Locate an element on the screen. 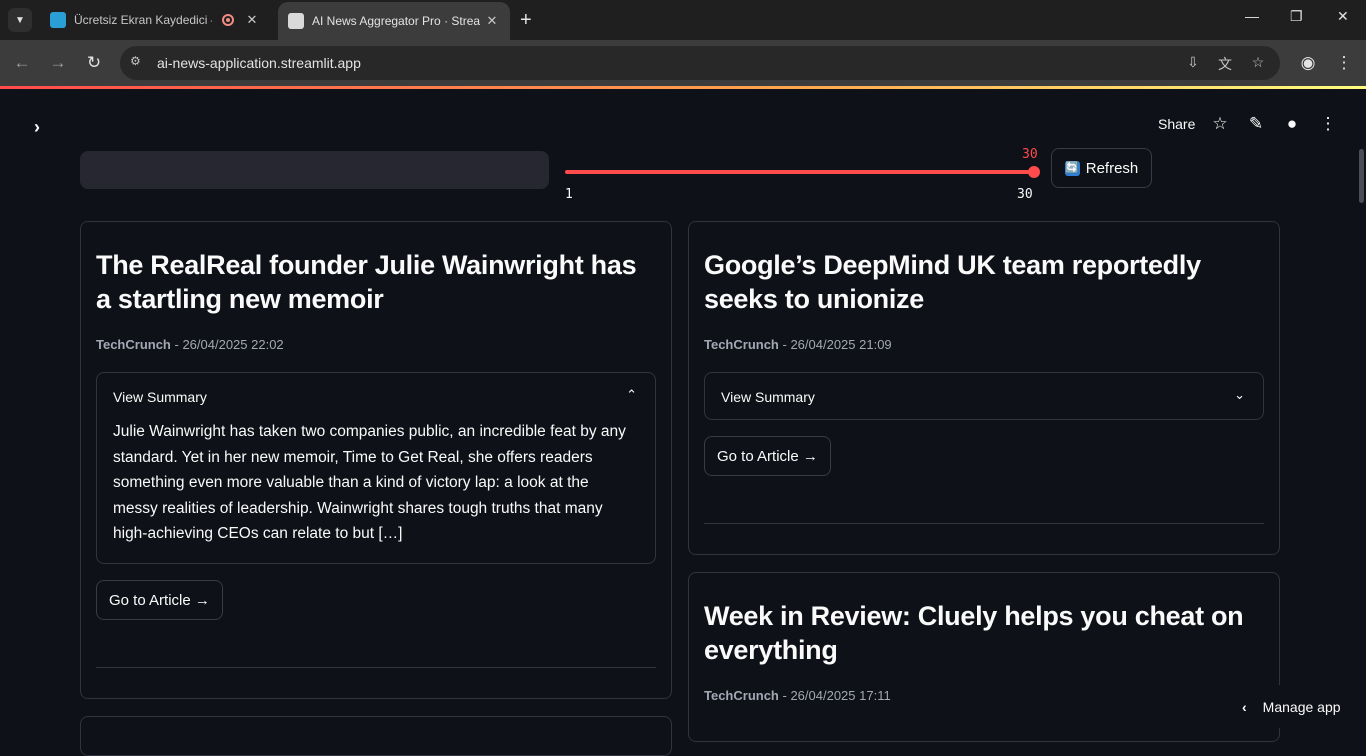 The height and width of the screenshot is (756, 1366). site-info-icon: ⚙ is located at coordinates (138, 62).